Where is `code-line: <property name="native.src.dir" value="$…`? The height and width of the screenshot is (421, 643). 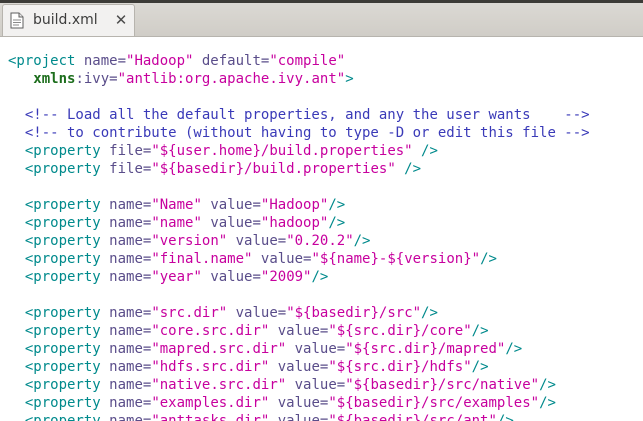 code-line: <property name="native.src.dir" value="$… is located at coordinates (299, 385).